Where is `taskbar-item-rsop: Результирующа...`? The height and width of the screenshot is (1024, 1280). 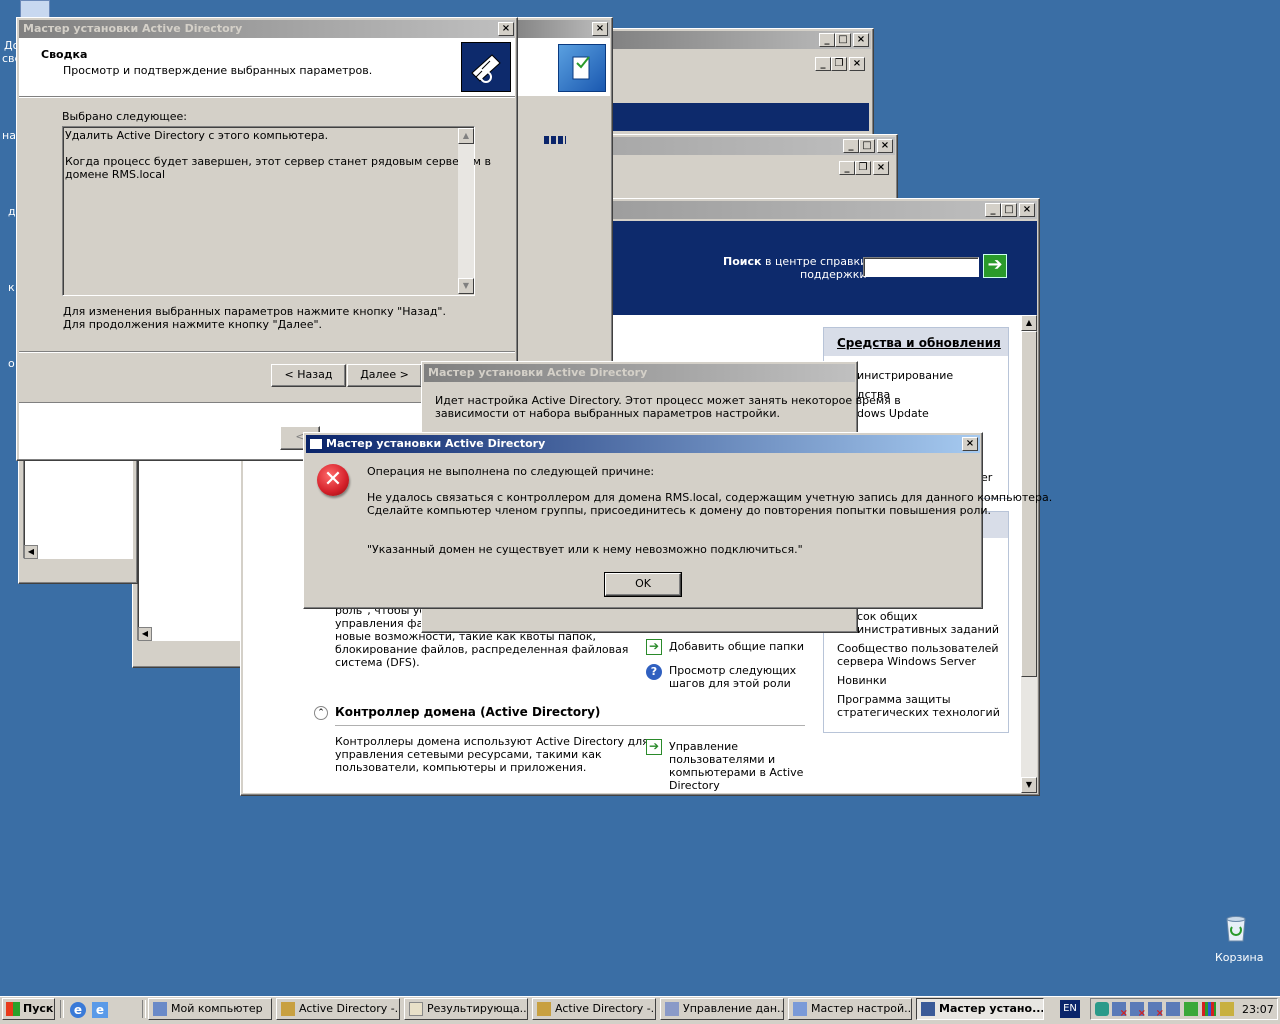
taskbar-item-rsop: Результирующа... is located at coordinates (466, 1009).